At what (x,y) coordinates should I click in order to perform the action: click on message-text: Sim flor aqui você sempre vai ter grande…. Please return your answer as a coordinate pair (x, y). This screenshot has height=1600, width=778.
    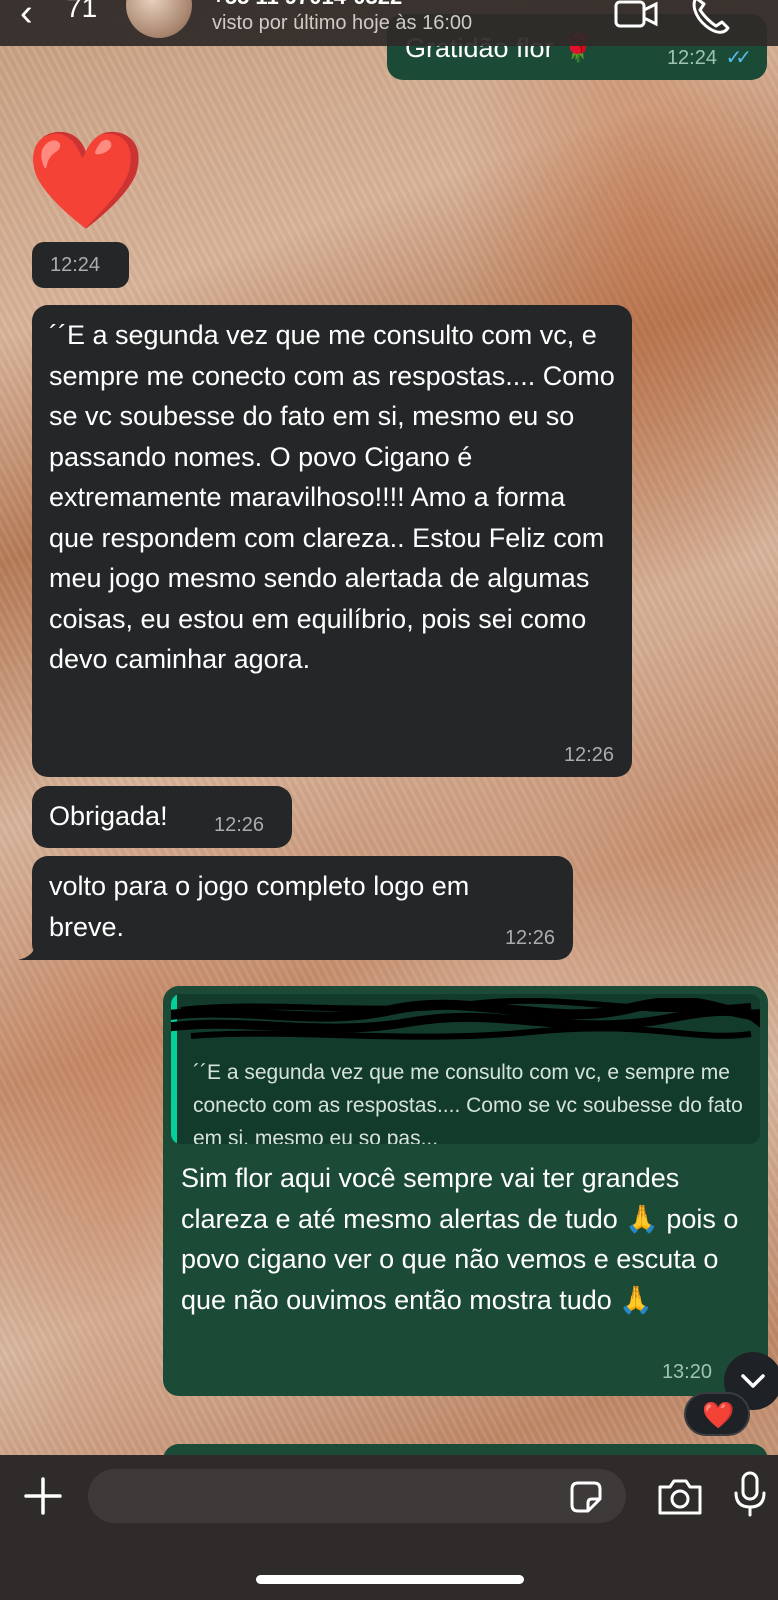
    Looking at the image, I should click on (460, 1239).